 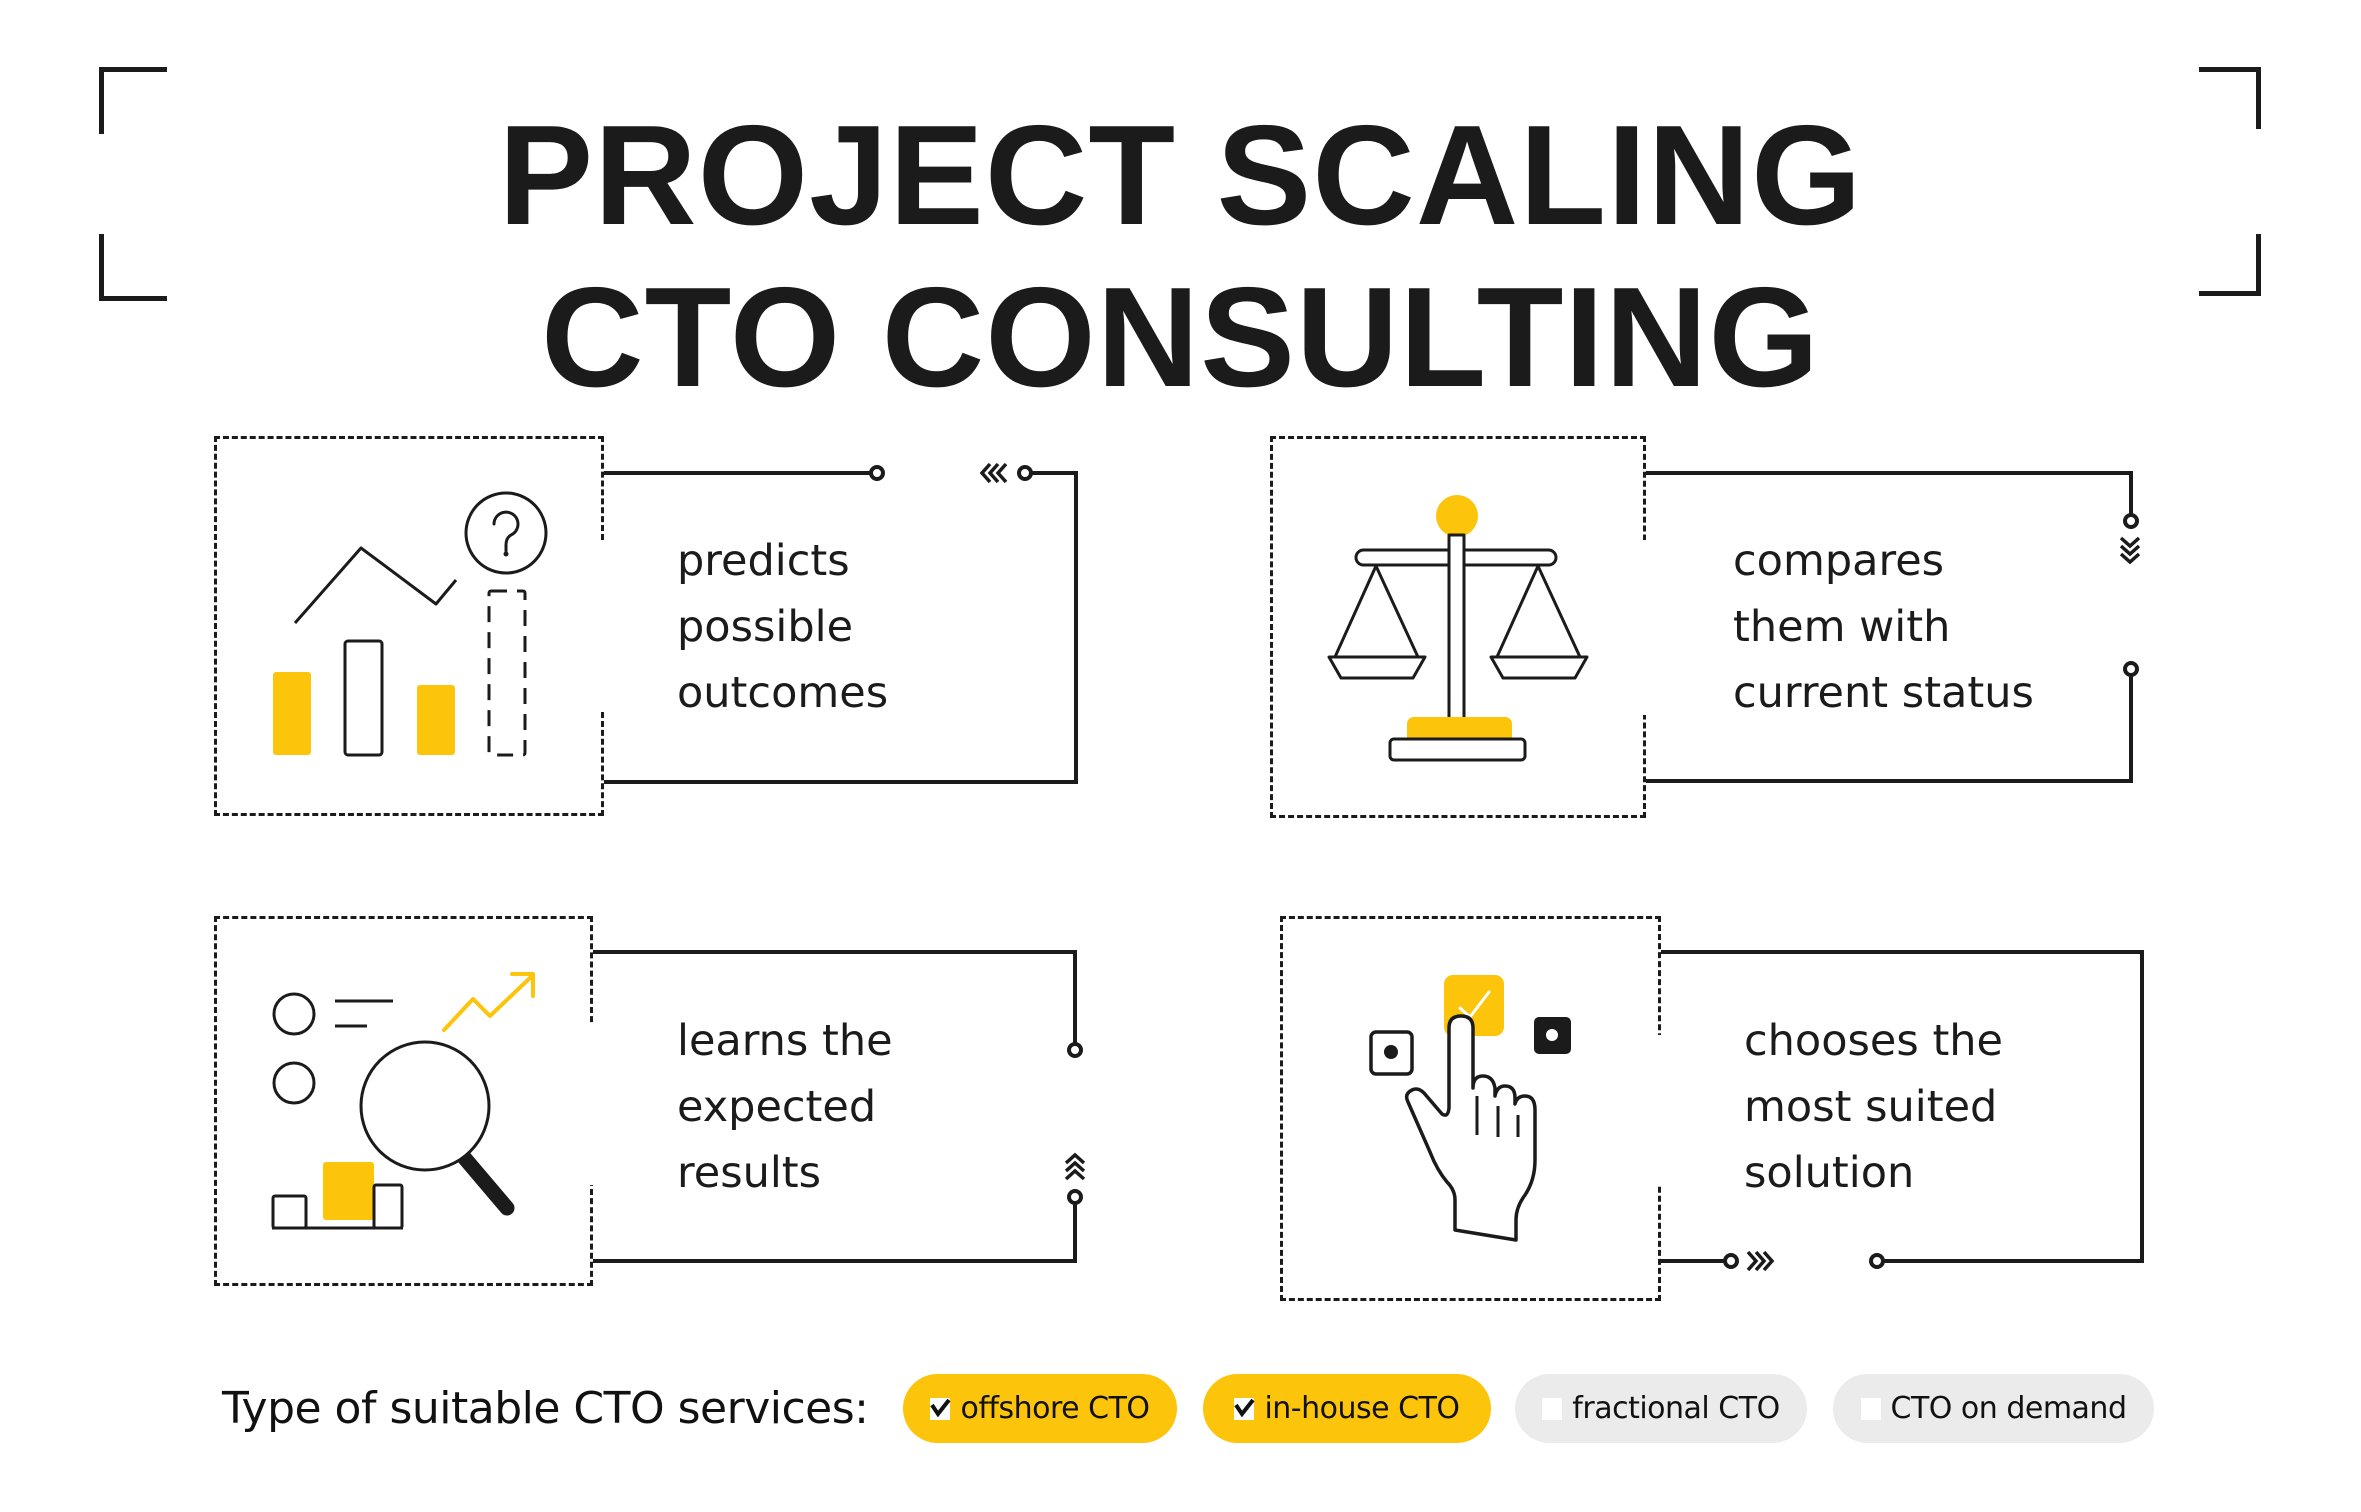 What do you see at coordinates (2009, 1408) in the screenshot?
I see `service-pill-label: CTO on demand` at bounding box center [2009, 1408].